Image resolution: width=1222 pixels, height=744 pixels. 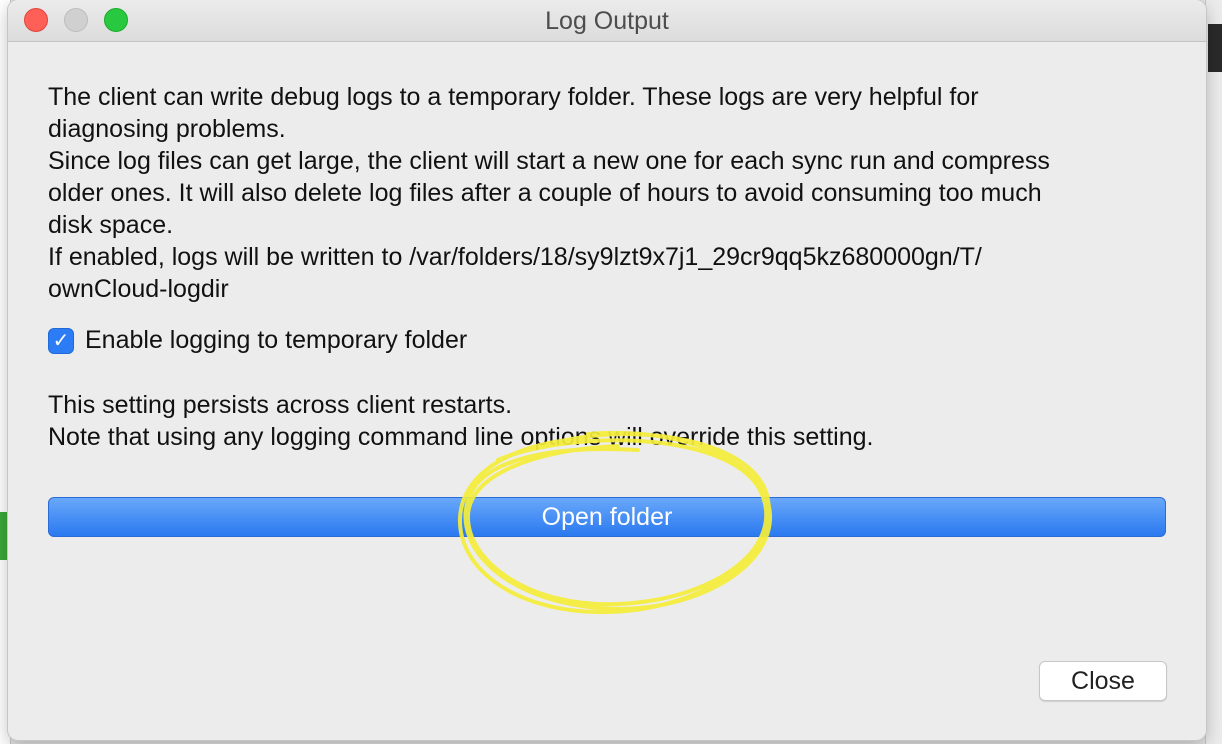 What do you see at coordinates (1103, 681) in the screenshot?
I see `close-button: Close` at bounding box center [1103, 681].